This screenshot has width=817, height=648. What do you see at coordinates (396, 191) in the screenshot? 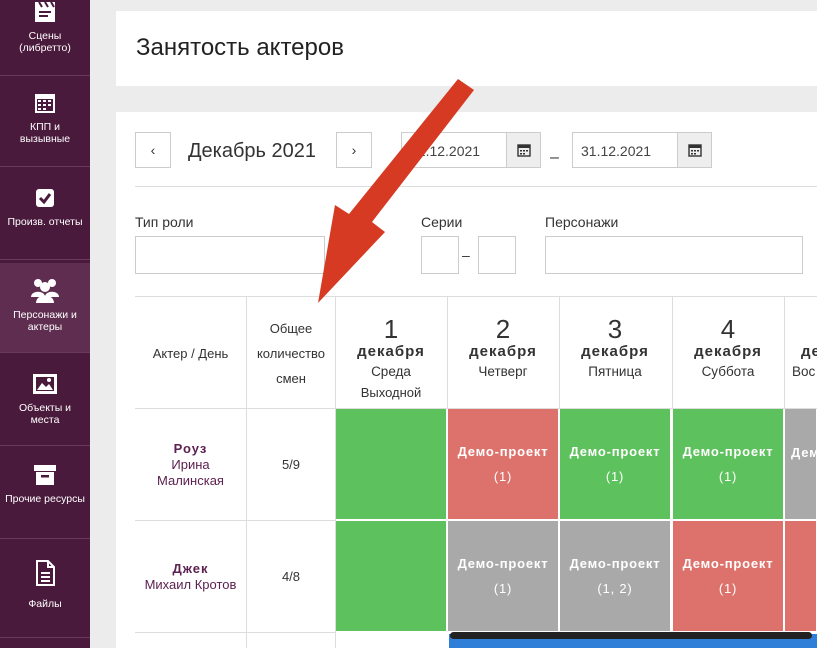
I see `annotation-arrow-icon` at bounding box center [396, 191].